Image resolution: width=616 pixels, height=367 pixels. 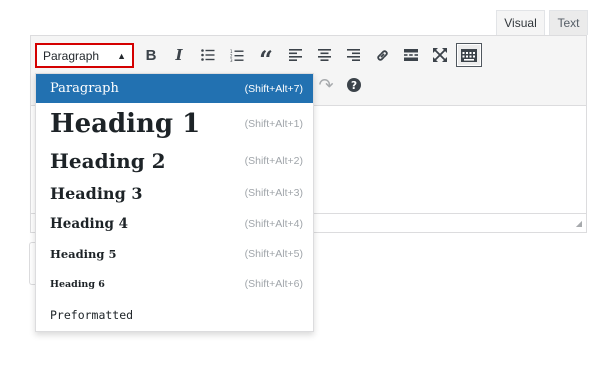 I want to click on fullscreen-icon, so click(x=440, y=55).